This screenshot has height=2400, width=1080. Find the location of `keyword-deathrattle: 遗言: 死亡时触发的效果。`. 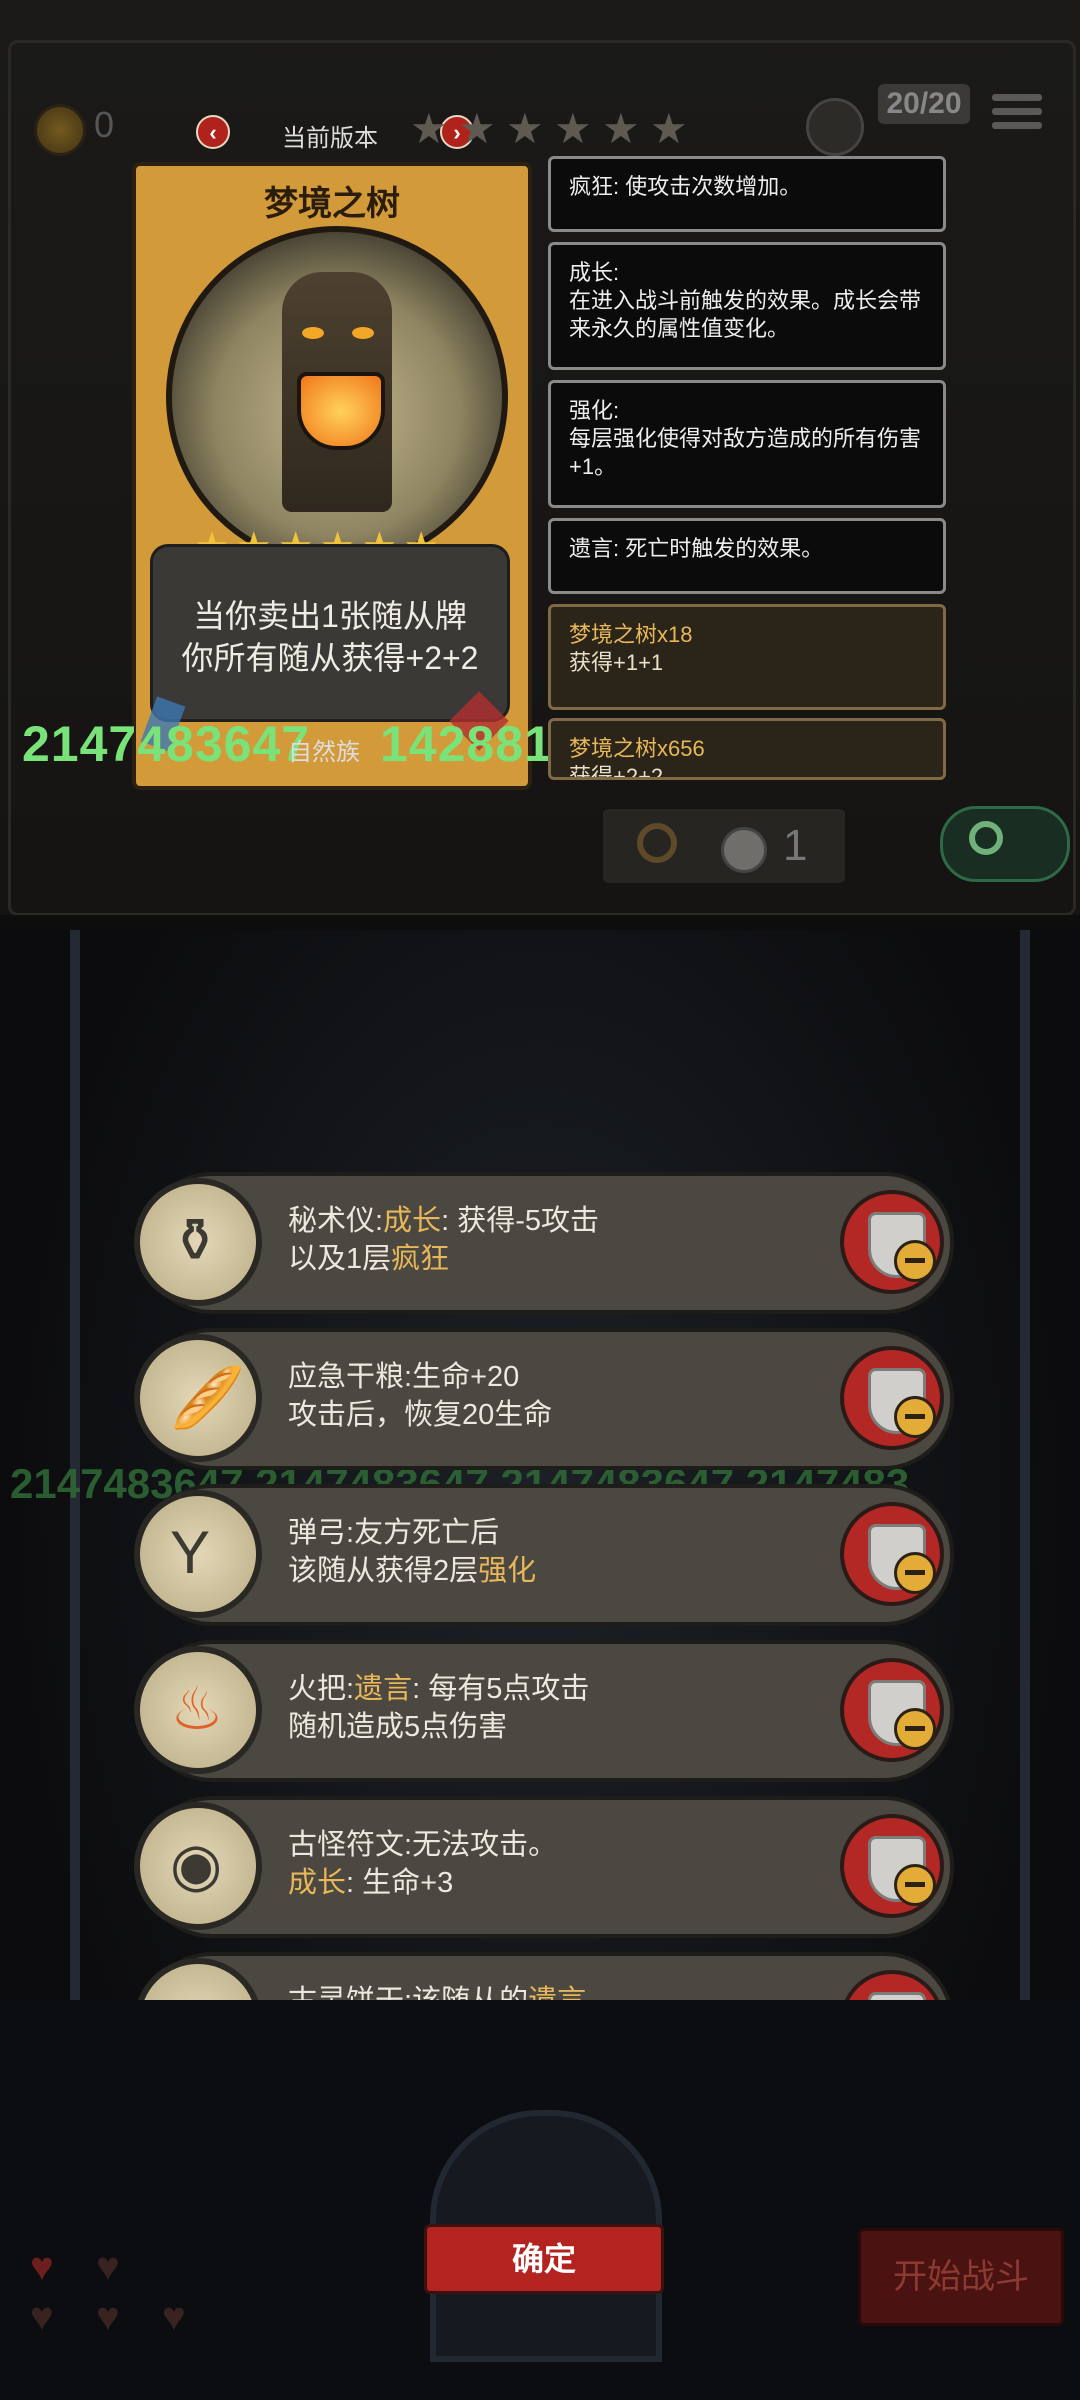

keyword-deathrattle: 遗言: 死亡时触发的效果。 is located at coordinates (747, 556).